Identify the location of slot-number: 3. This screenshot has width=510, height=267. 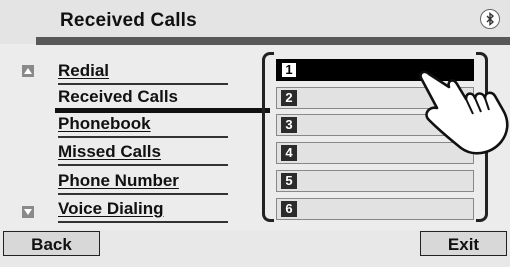
(289, 125).